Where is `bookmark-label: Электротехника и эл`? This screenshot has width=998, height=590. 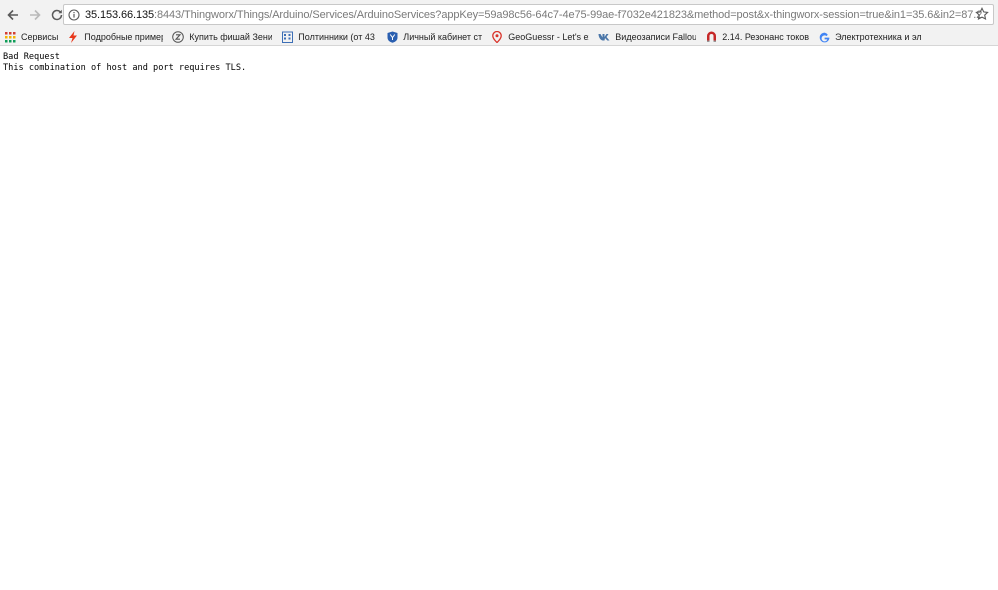 bookmark-label: Электротехника и эл is located at coordinates (878, 37).